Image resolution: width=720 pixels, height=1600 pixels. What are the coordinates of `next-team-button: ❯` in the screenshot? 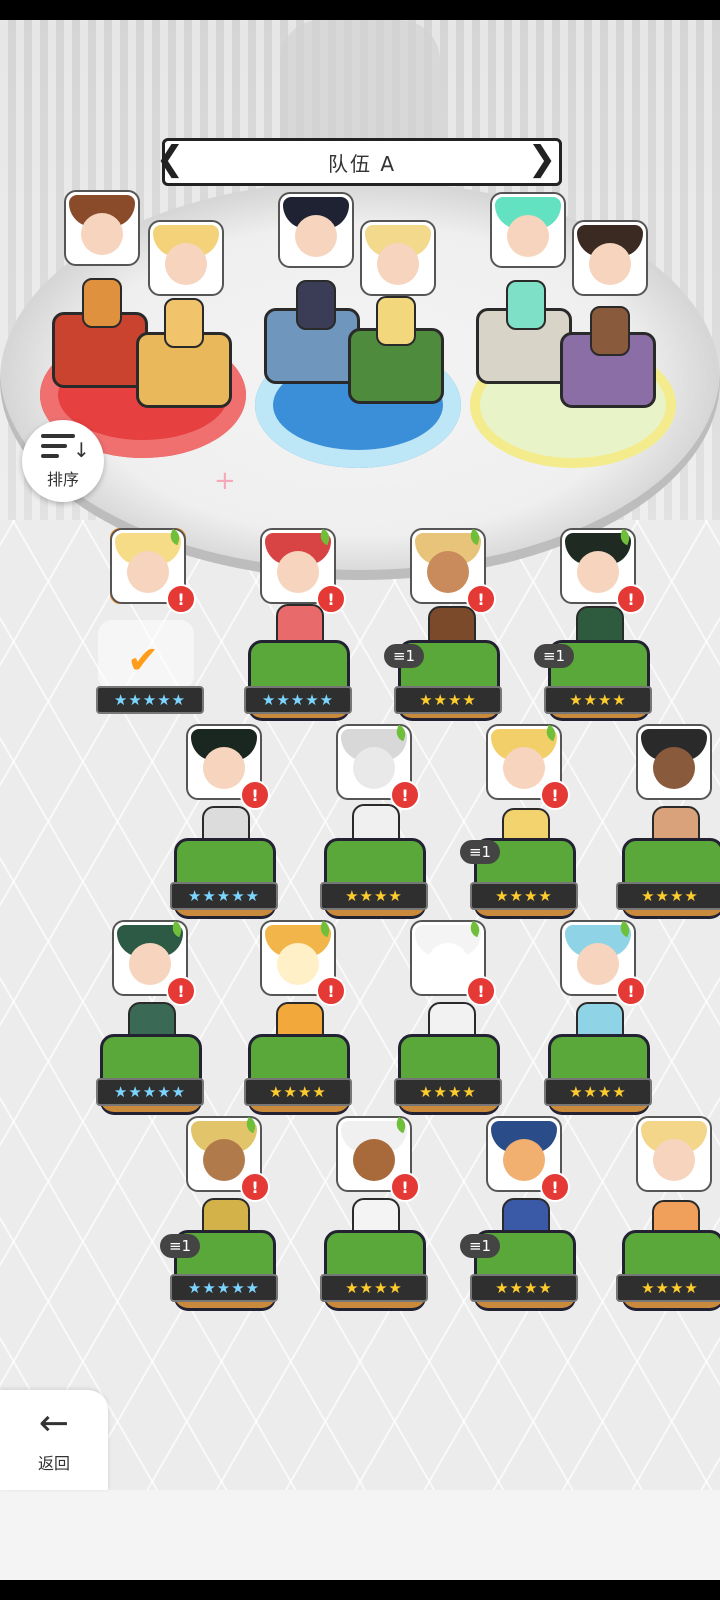 It's located at (542, 159).